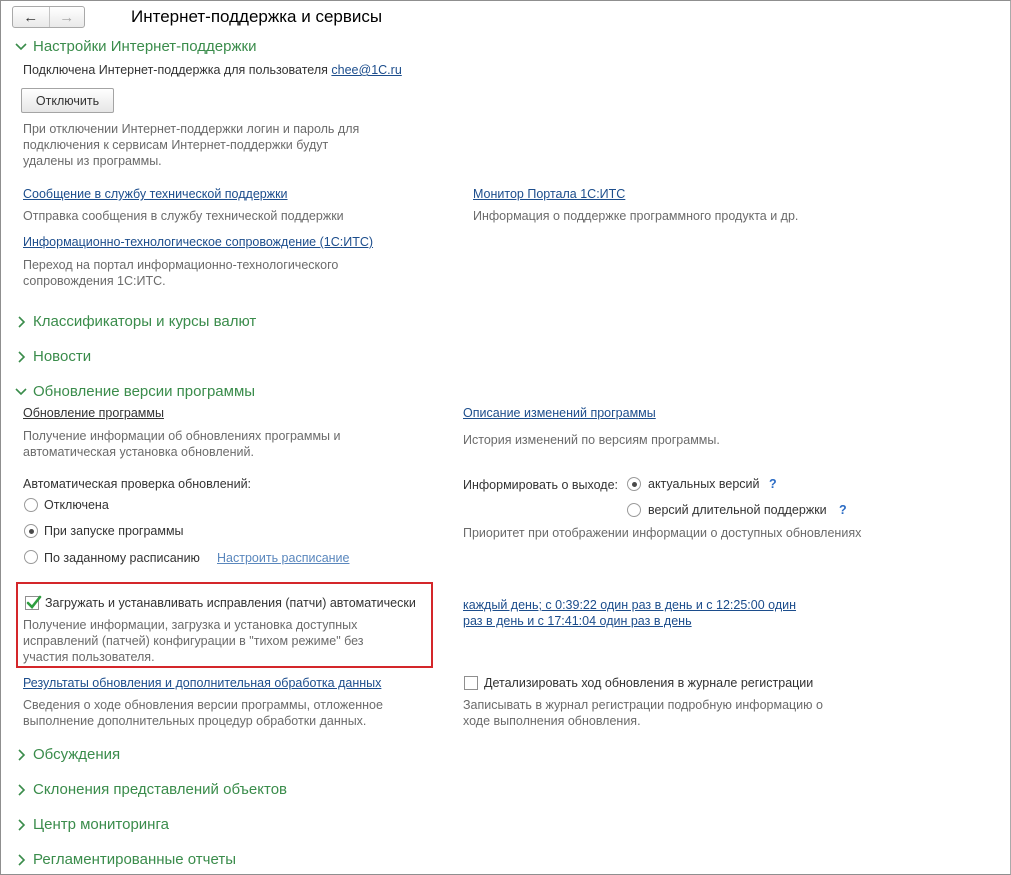  Describe the element at coordinates (31, 505) in the screenshot. I see `radio-auto-check-off` at that location.